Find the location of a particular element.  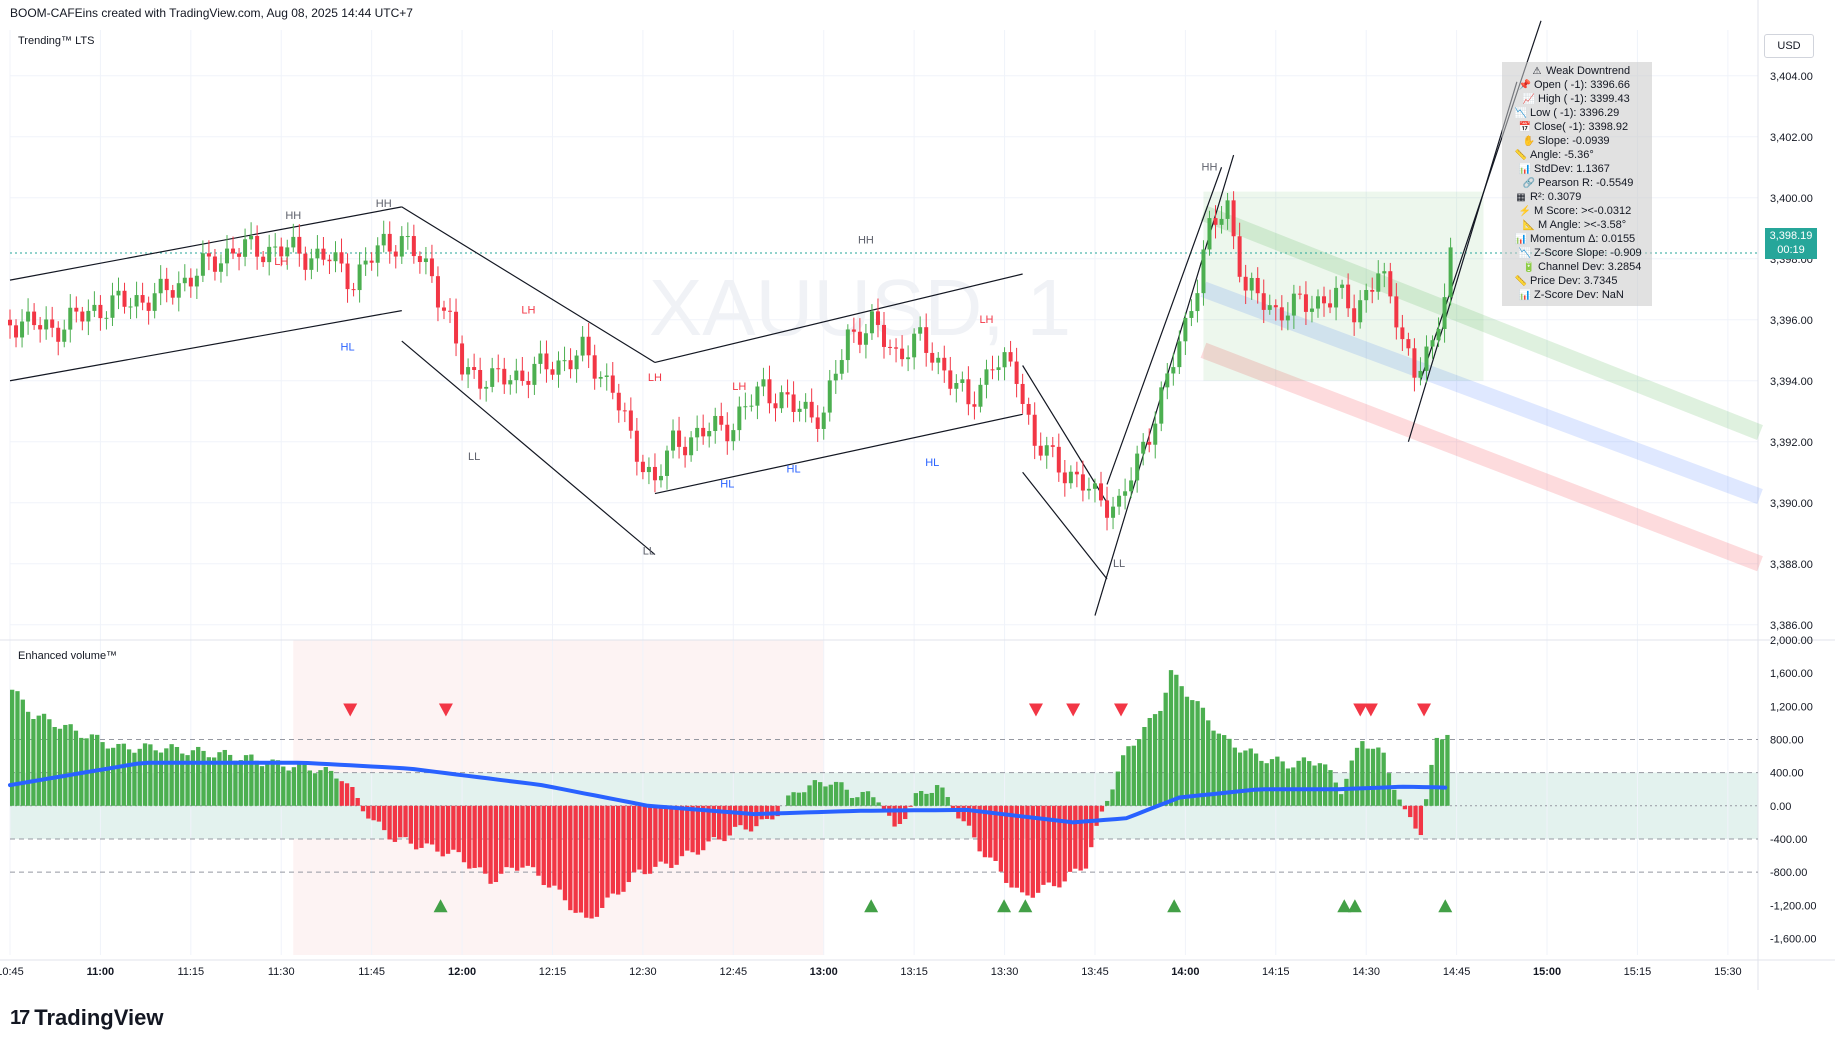

stats-row: 📌 Open ( -1): 3396.66 is located at coordinates (1577, 85).